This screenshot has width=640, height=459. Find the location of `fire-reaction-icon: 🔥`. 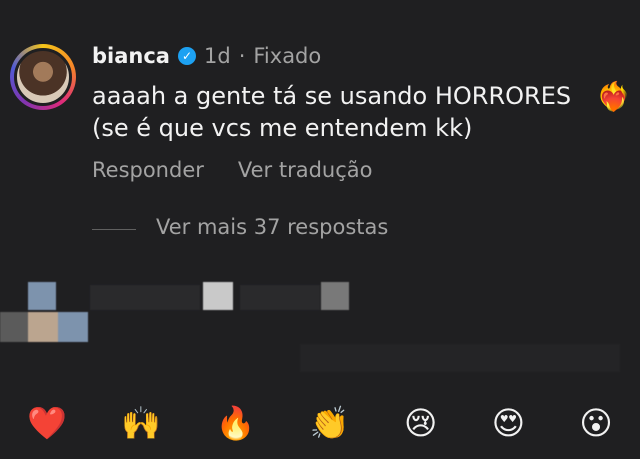

fire-reaction-icon: 🔥 is located at coordinates (236, 423).